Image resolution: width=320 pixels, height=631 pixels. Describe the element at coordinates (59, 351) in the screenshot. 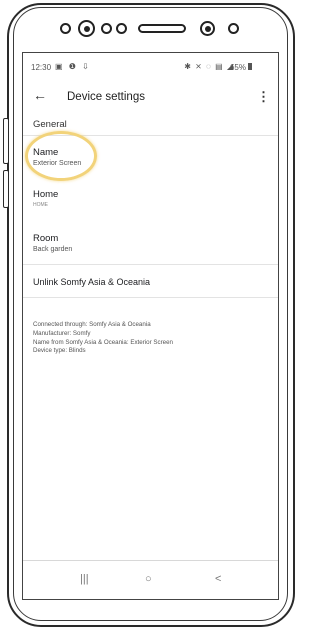

I see `info-device-type: Device type: Blinds` at that location.